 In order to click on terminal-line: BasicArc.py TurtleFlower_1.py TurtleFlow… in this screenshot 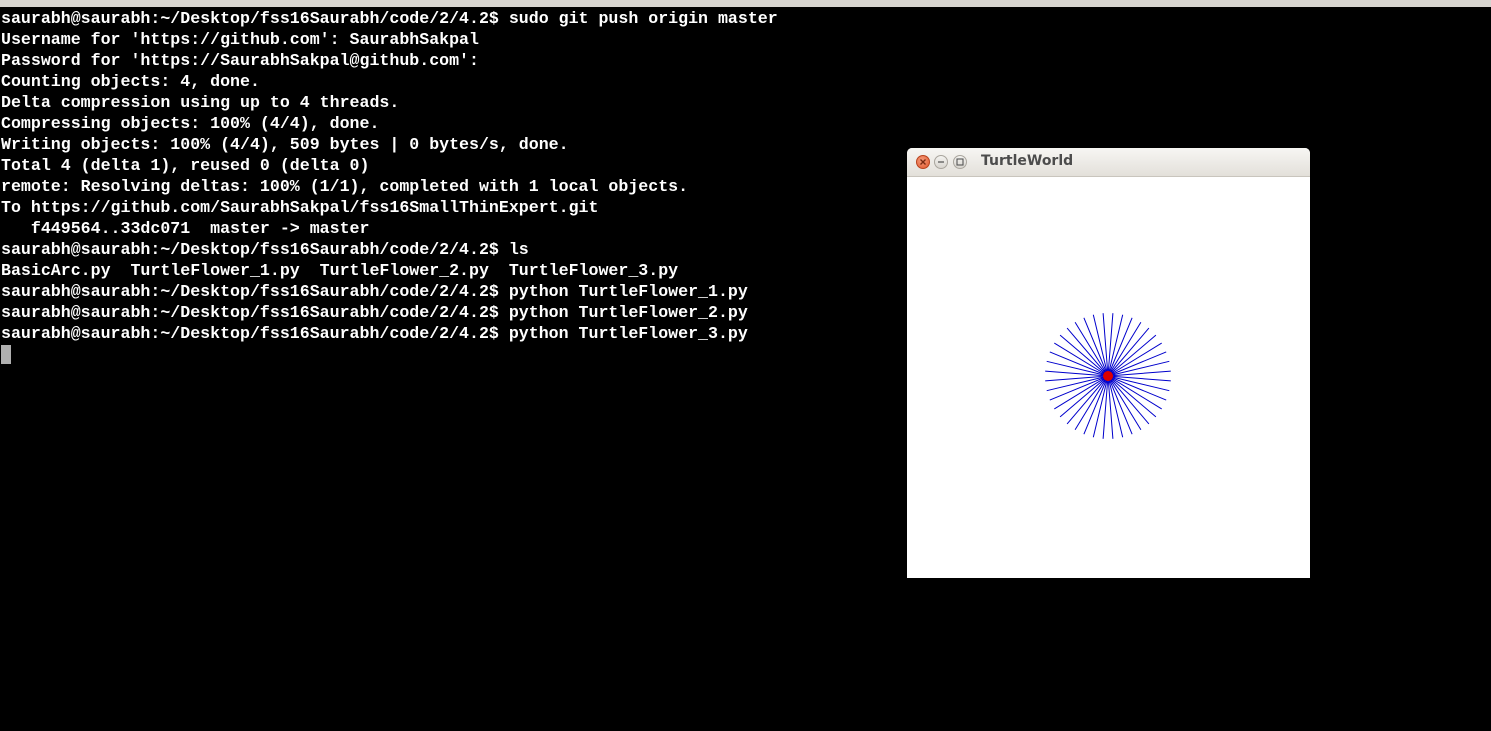, I will do `click(340, 270)`.